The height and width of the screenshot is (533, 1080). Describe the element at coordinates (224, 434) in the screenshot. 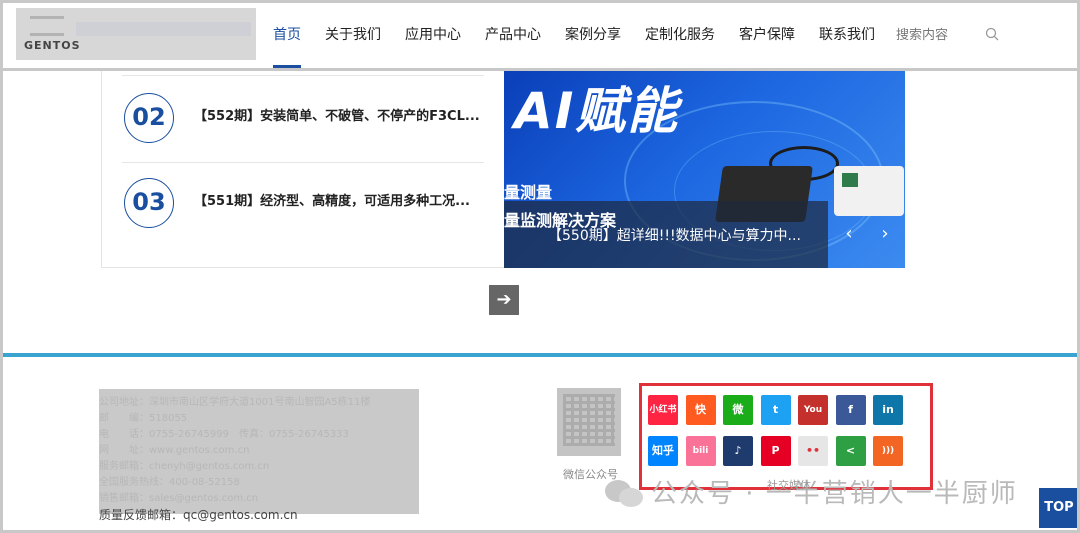

I see `contact-line: 电 话：0755-26745999 传真：0755-26745333` at that location.